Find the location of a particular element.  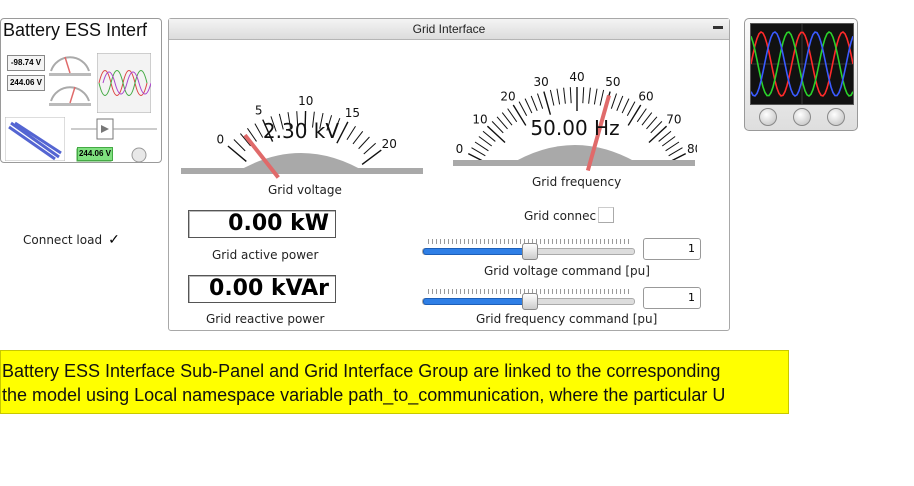

grid-frequency-gauge: 0 10 20 30 40 50 60 70 80 50.00 Hz is located at coordinates (575, 120).